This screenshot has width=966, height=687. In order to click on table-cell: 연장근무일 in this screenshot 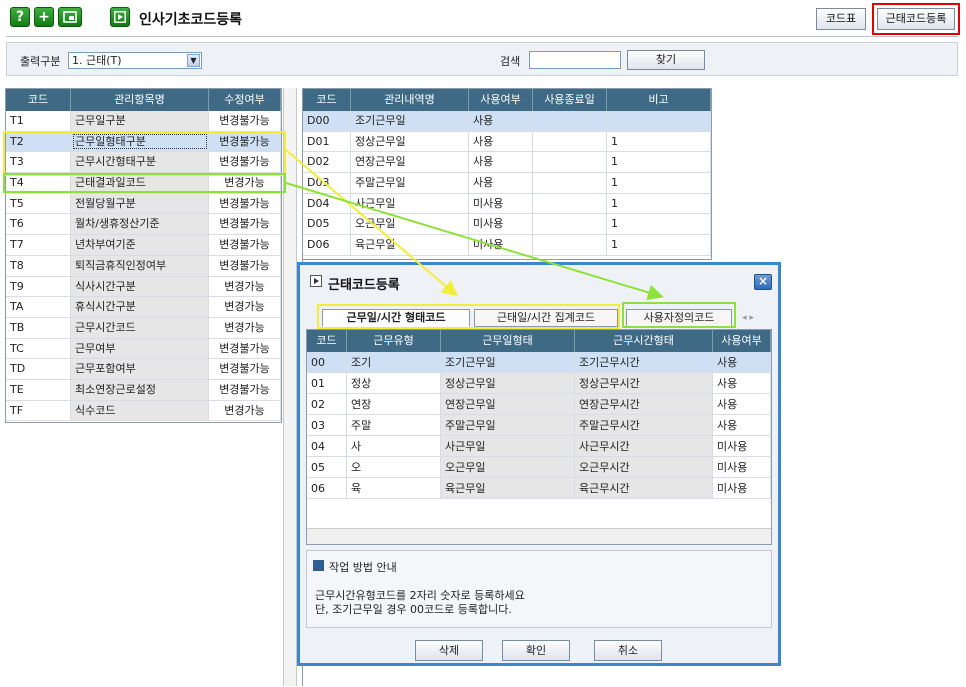, I will do `click(508, 404)`.